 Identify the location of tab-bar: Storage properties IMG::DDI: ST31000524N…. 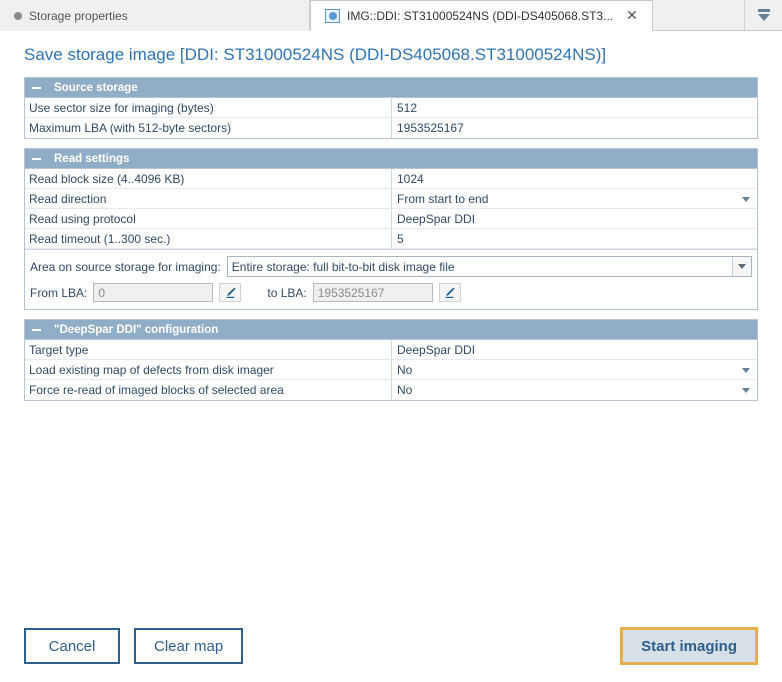
(391, 15).